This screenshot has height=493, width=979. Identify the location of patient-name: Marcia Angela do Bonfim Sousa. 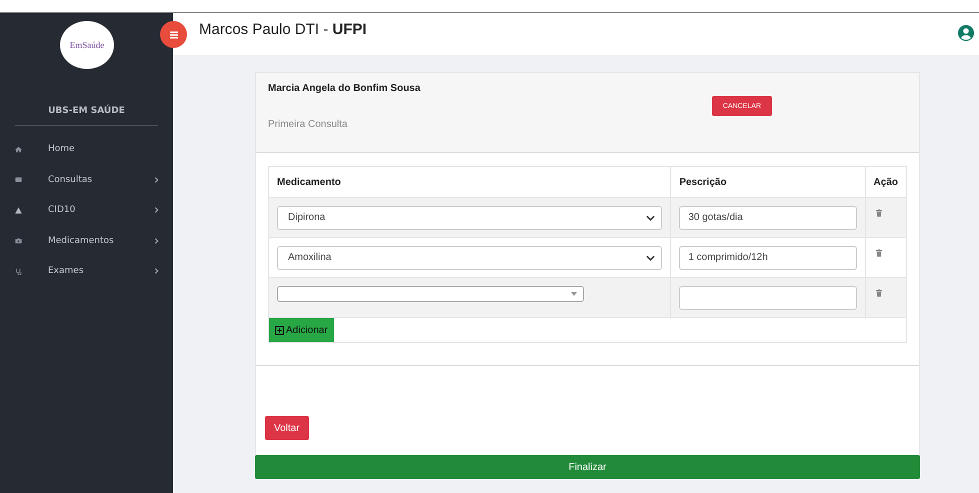
(345, 88).